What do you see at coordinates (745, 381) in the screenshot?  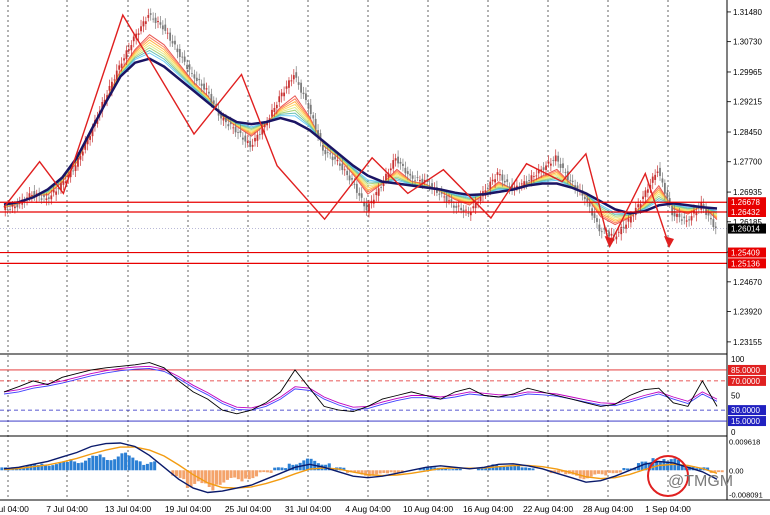 I see `rsi-level-text: 70.0000` at bounding box center [745, 381].